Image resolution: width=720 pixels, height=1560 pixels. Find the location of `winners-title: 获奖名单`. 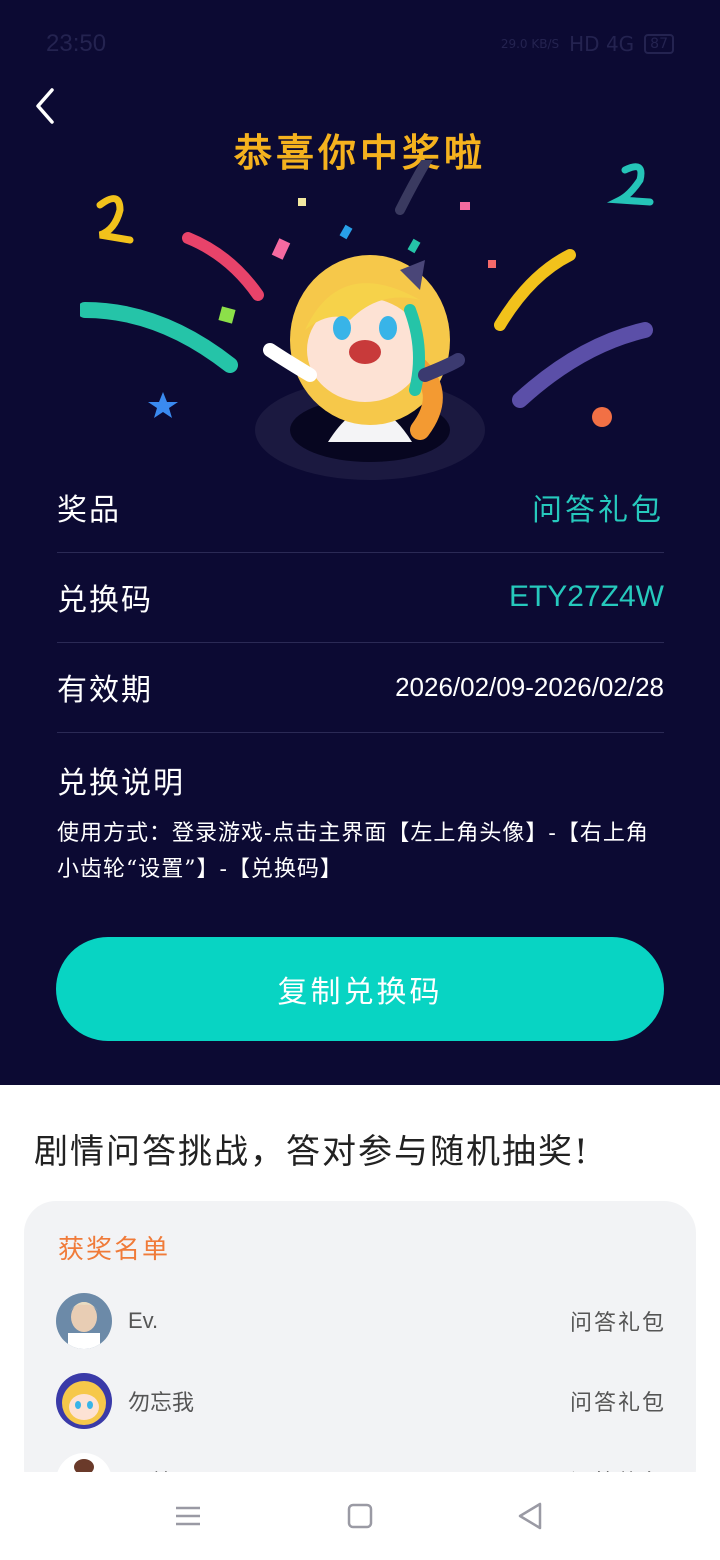

winners-title: 获奖名单 is located at coordinates (114, 1250).